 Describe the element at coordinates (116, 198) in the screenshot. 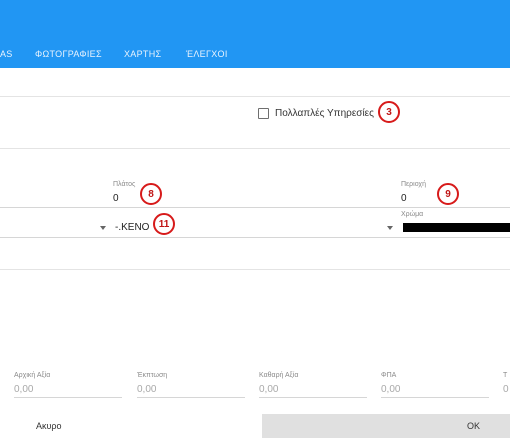

I see `width-input: 0` at that location.